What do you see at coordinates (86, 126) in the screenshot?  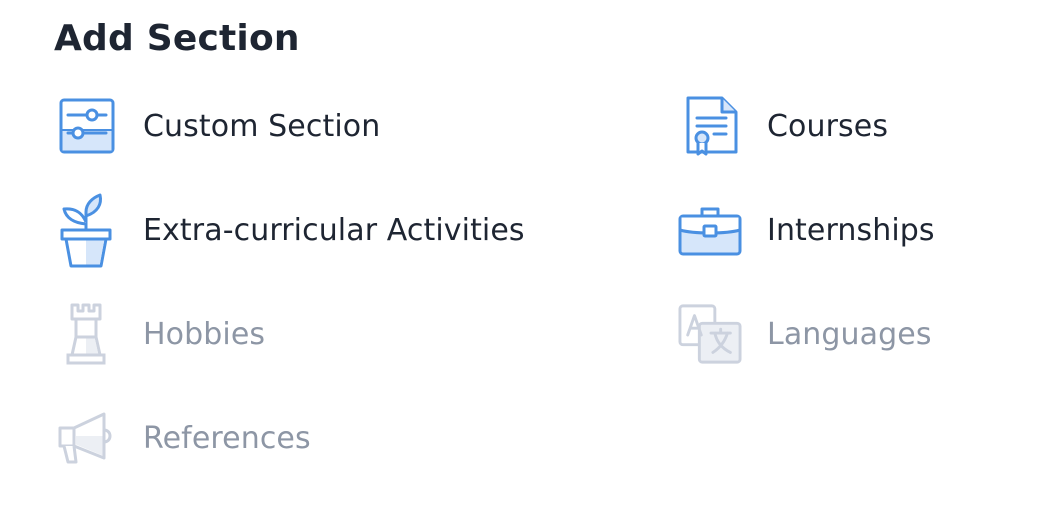 I see `sliders-icon` at bounding box center [86, 126].